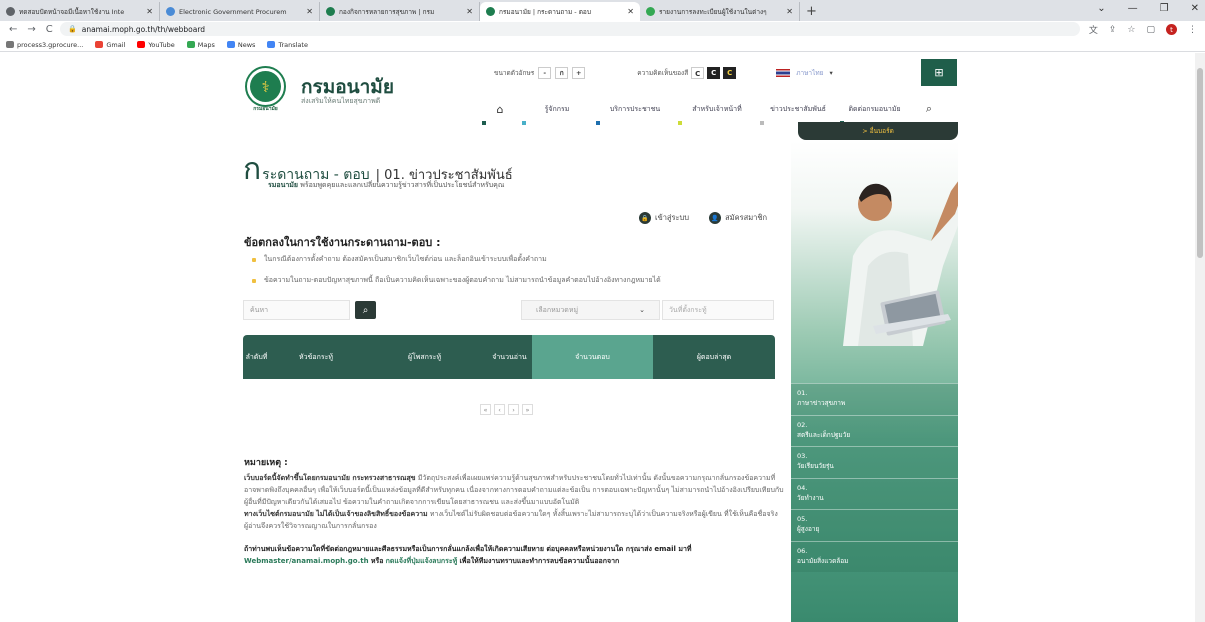 The image size is (1205, 622). I want to click on bookmark-item: YouTube, so click(156, 44).